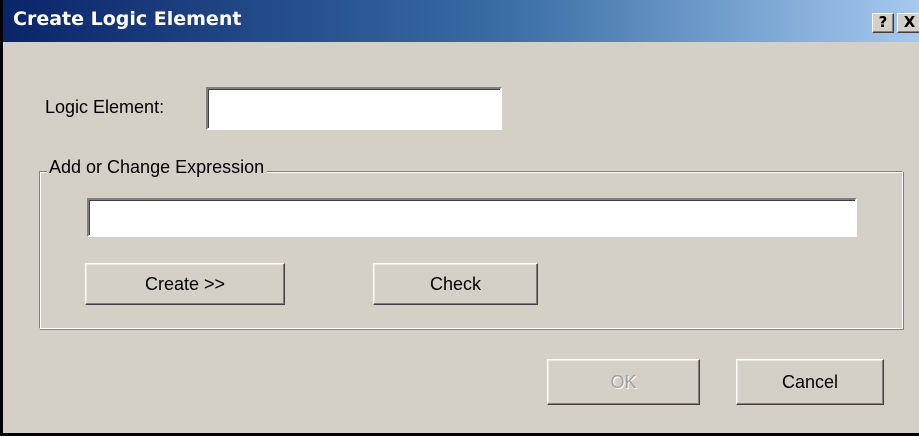 Image resolution: width=919 pixels, height=436 pixels. What do you see at coordinates (623, 382) in the screenshot?
I see `ok-button: OK` at bounding box center [623, 382].